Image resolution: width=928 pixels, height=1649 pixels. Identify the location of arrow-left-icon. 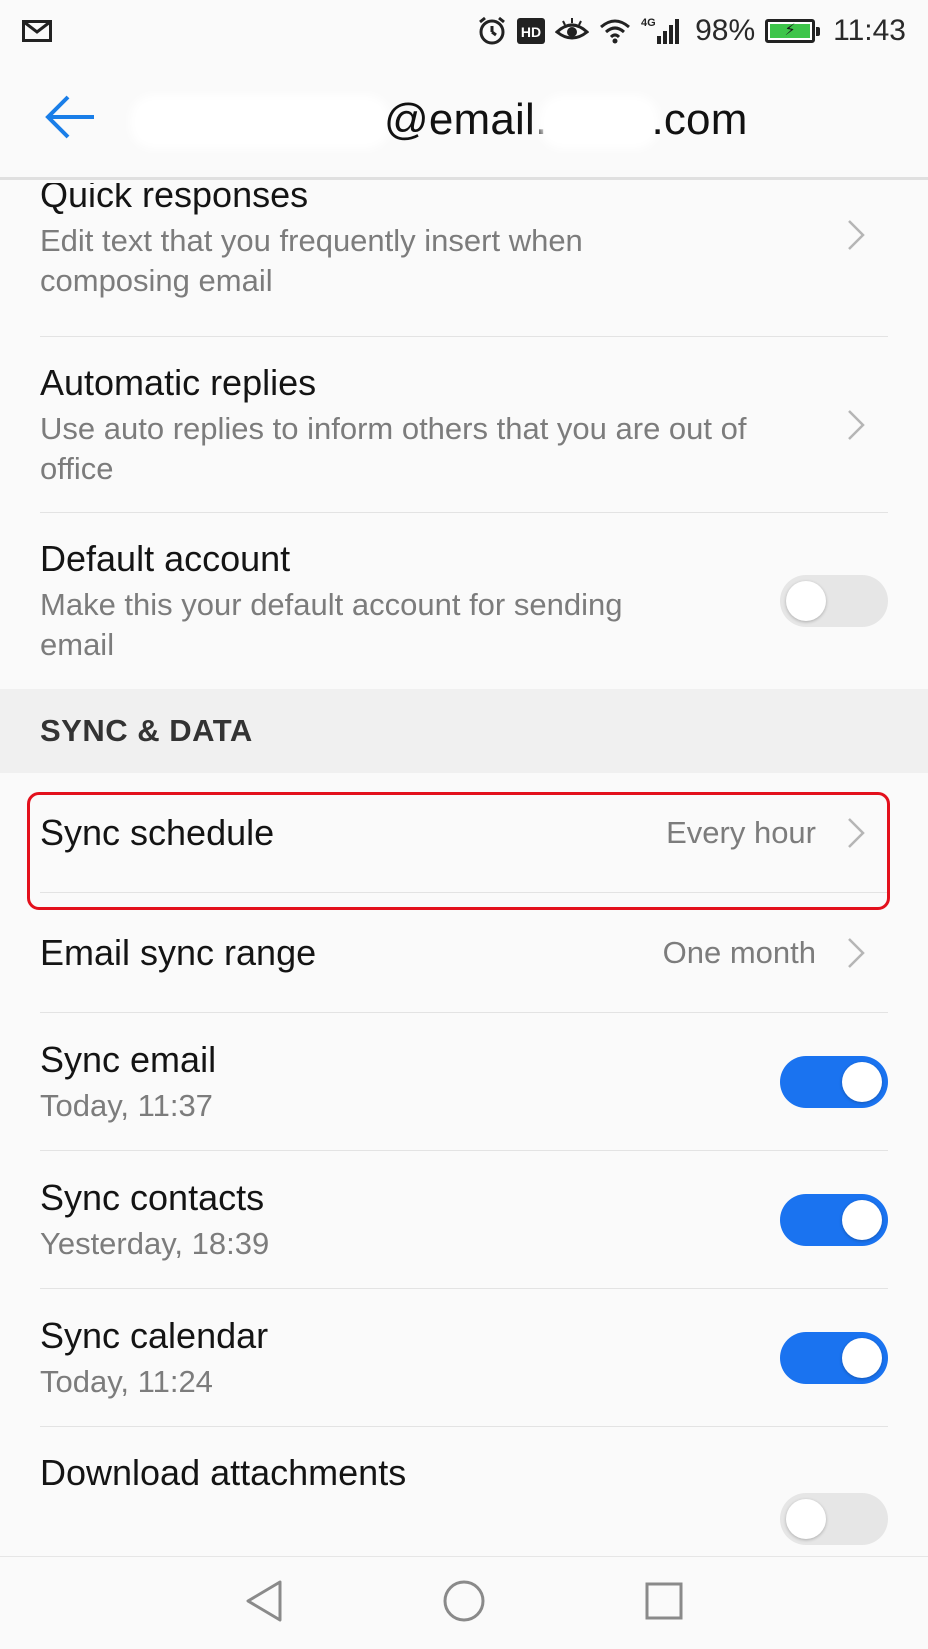
(70, 119).